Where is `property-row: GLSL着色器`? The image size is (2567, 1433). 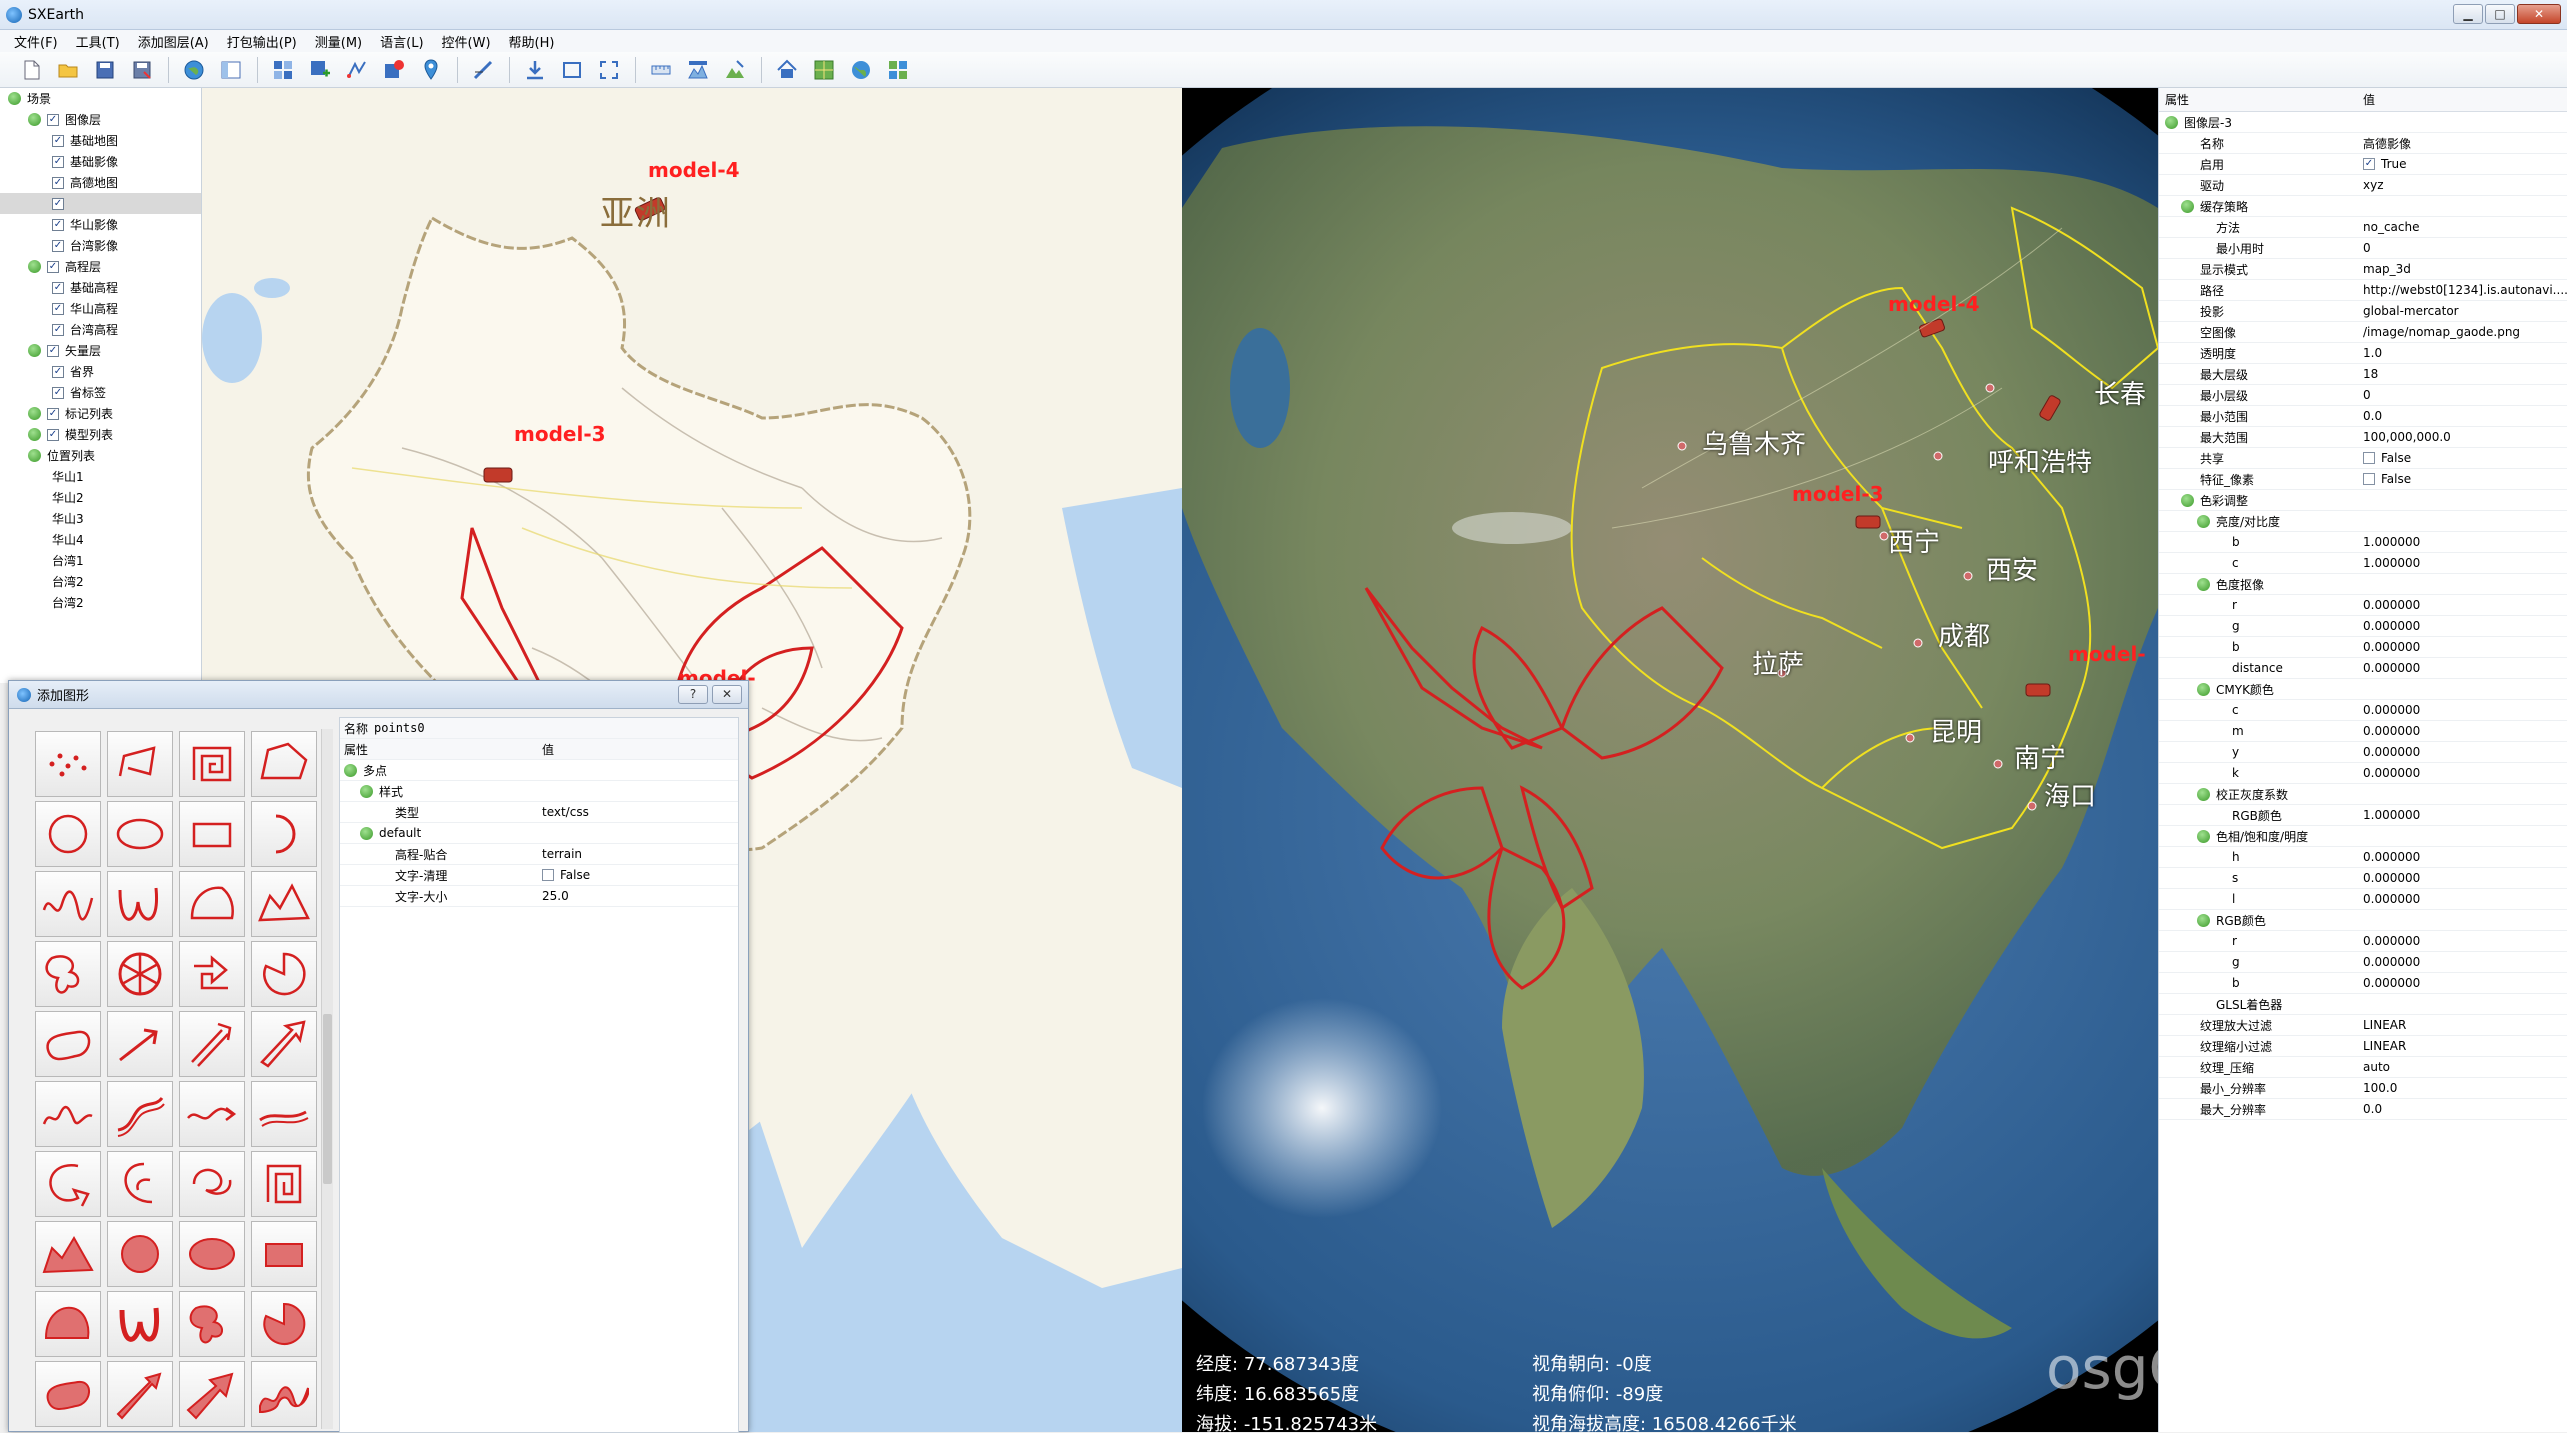 property-row: GLSL着色器 is located at coordinates (2363, 1004).